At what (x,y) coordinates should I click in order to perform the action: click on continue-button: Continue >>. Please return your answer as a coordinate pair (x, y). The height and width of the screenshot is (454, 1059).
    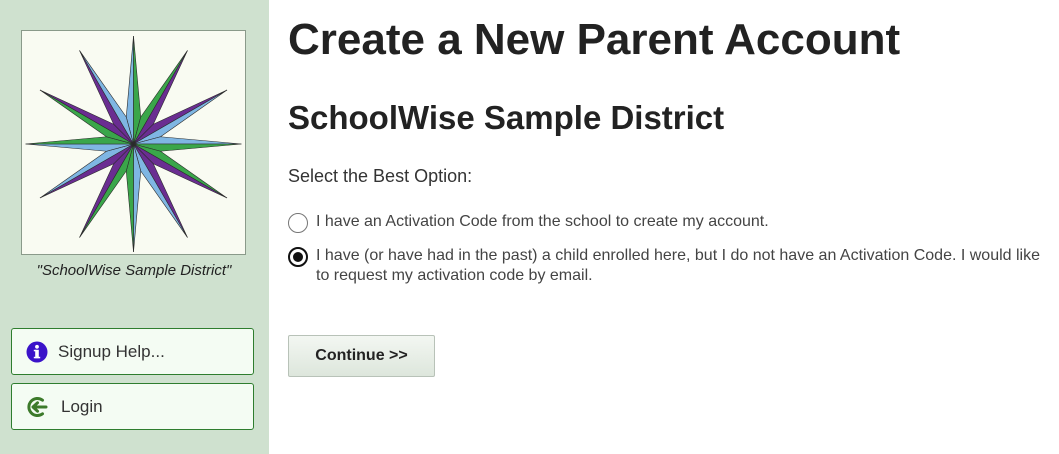
    Looking at the image, I should click on (361, 356).